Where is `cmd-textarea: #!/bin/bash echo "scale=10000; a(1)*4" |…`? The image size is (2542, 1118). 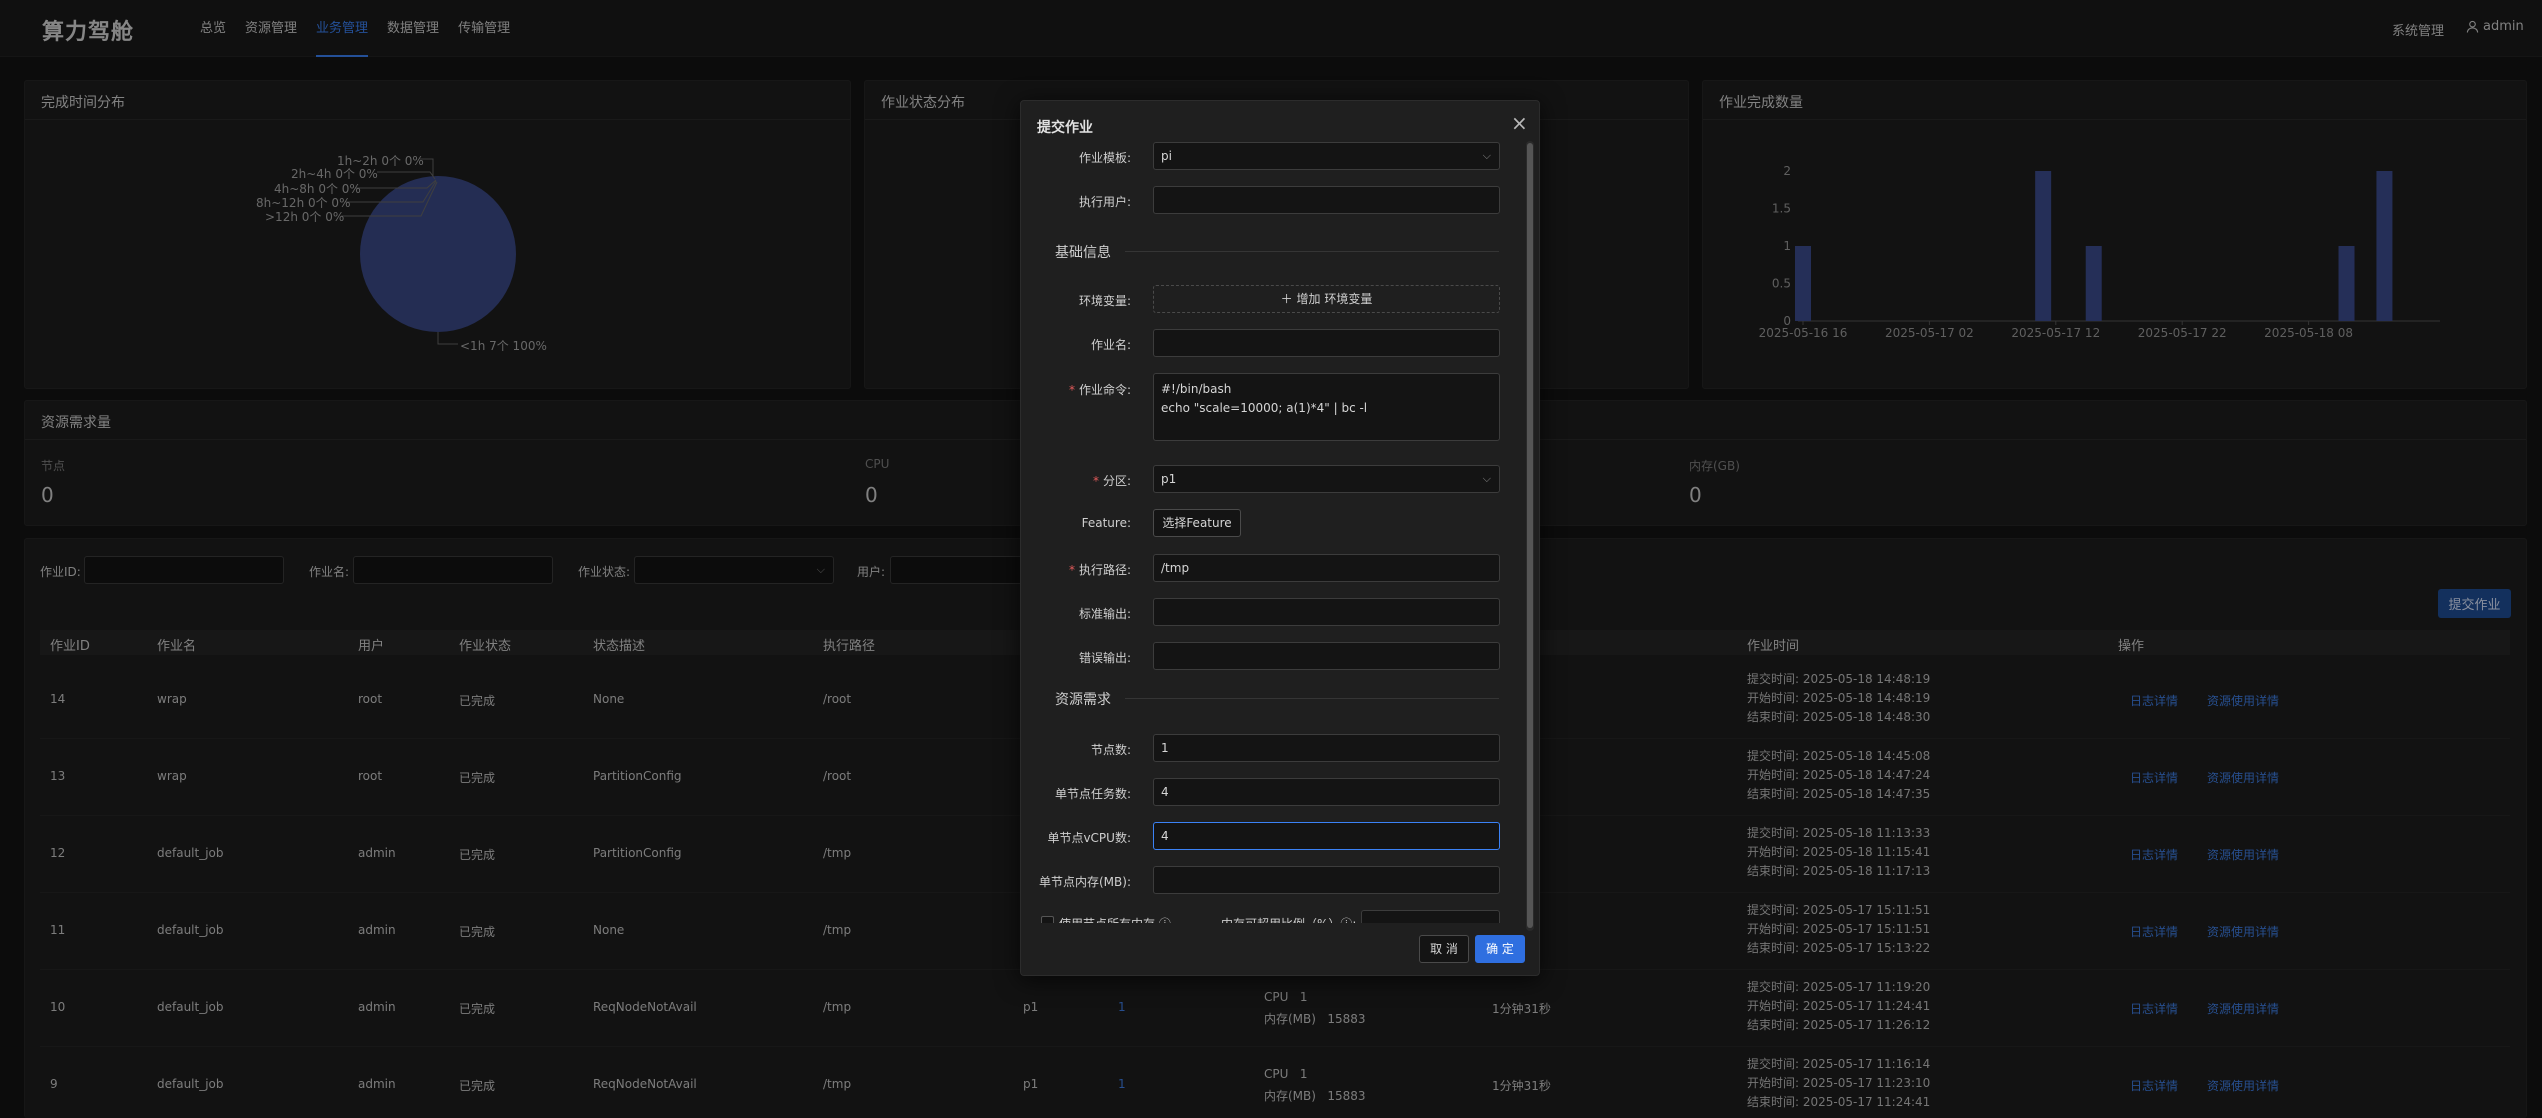
cmd-textarea: #!/bin/bash echo "scale=10000; a(1)*4" |… is located at coordinates (1326, 407).